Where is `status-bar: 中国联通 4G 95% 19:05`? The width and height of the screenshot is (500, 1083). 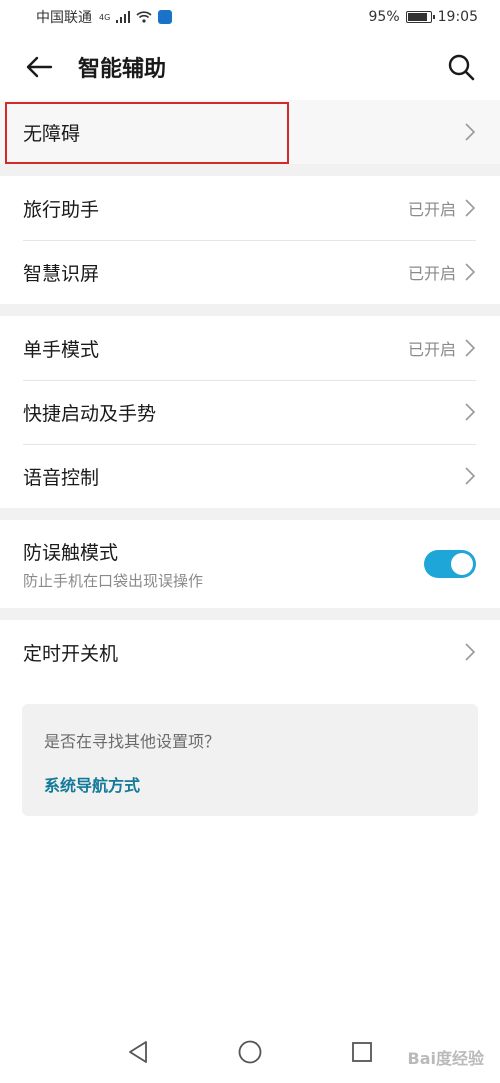 status-bar: 中国联通 4G 95% 19:05 is located at coordinates (250, 17).